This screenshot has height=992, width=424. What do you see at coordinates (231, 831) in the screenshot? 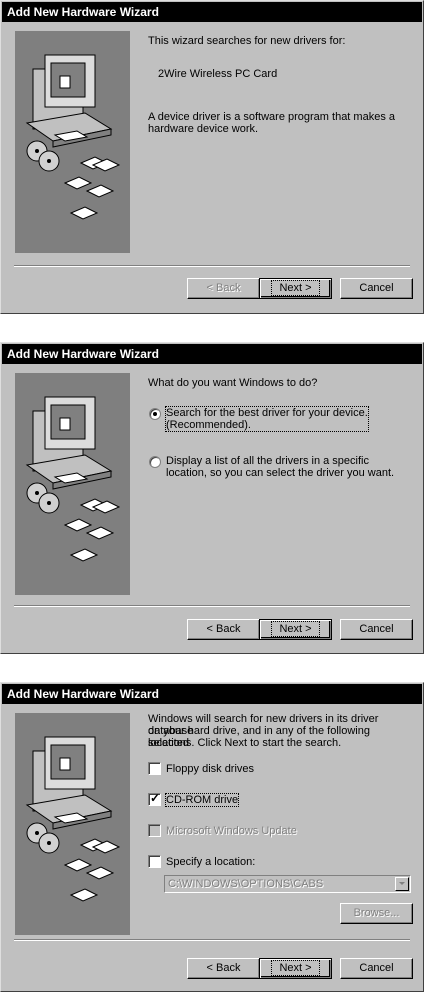
I see `windows-update-label: Microsoft Windows Update` at bounding box center [231, 831].